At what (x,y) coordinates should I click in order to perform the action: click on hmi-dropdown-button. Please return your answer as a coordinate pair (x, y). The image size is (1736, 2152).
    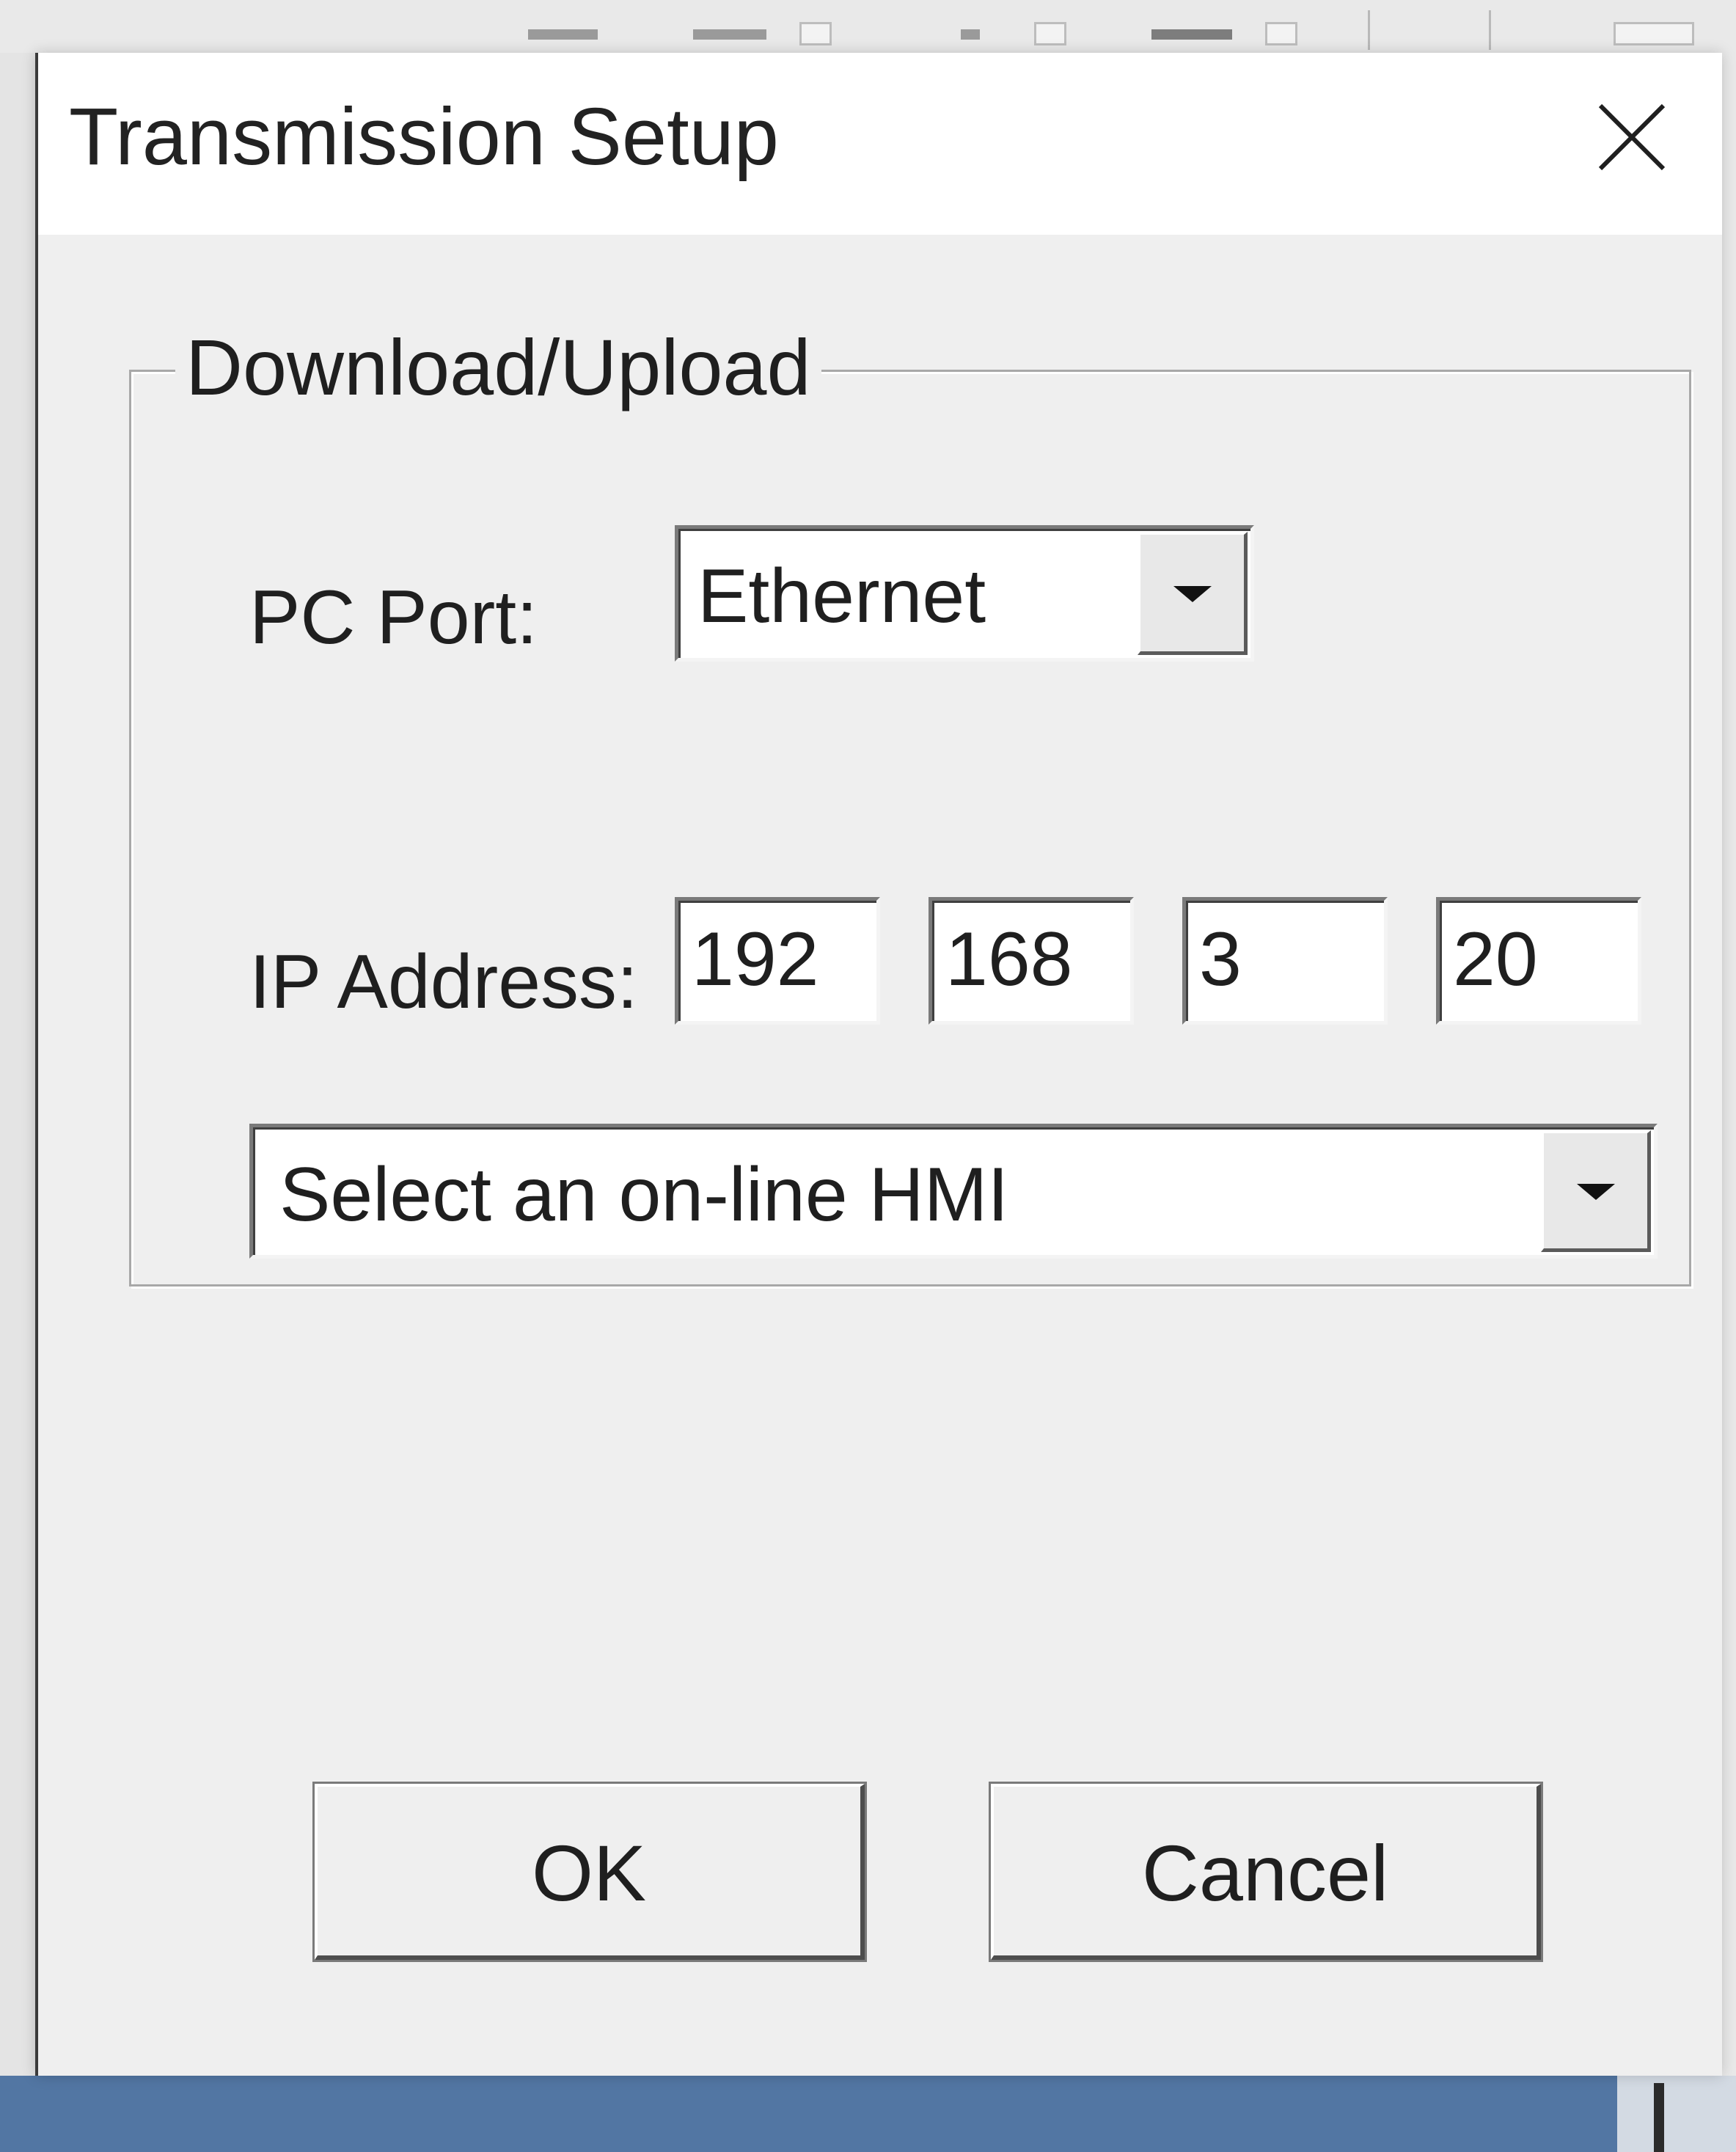
    Looking at the image, I should click on (1596, 1191).